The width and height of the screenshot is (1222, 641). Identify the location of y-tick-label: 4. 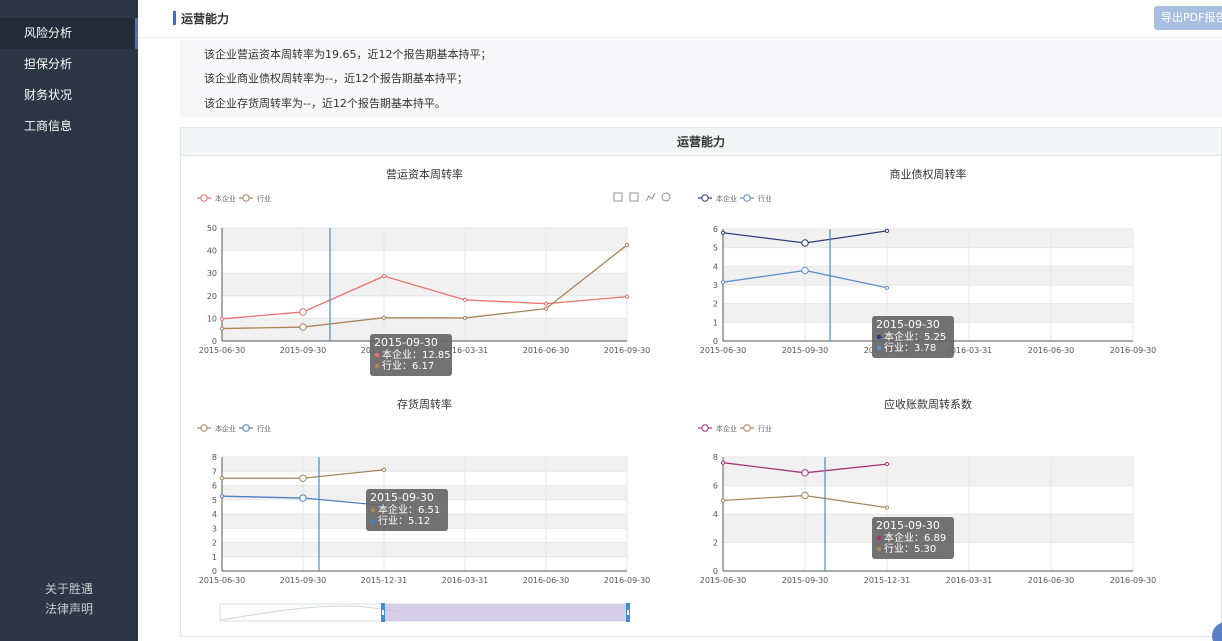
(214, 514).